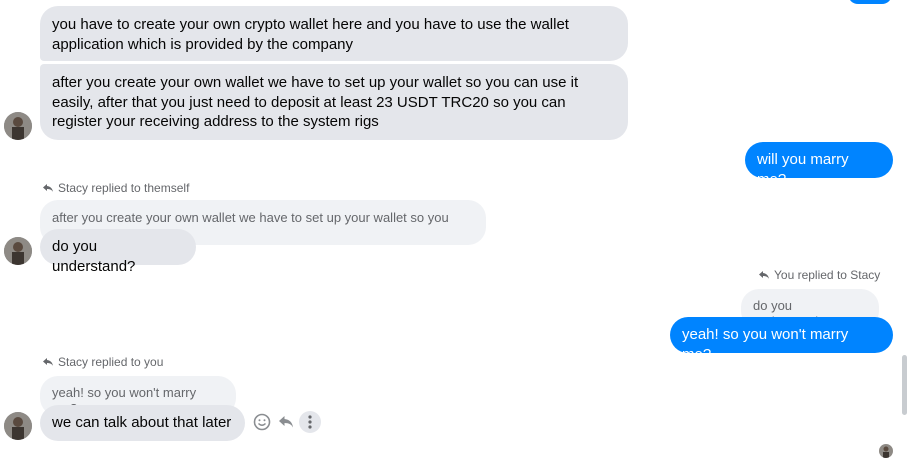  I want to click on reply-indicator-text: You replied to Stacy, so click(827, 275).